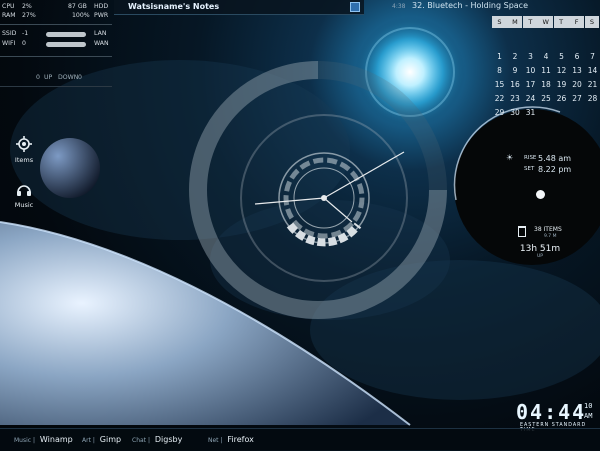 This screenshot has width=600, height=451. I want to click on calendar-day: 12, so click(561, 70).